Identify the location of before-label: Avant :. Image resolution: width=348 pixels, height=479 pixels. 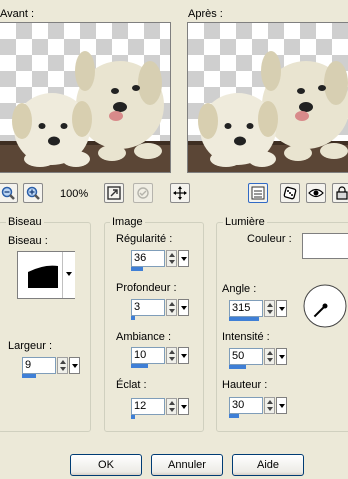
(17, 14).